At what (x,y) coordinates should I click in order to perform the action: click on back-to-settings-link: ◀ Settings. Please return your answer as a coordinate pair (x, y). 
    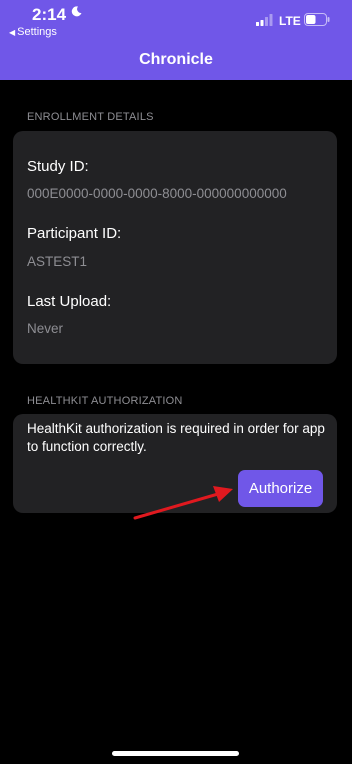
    Looking at the image, I should click on (33, 32).